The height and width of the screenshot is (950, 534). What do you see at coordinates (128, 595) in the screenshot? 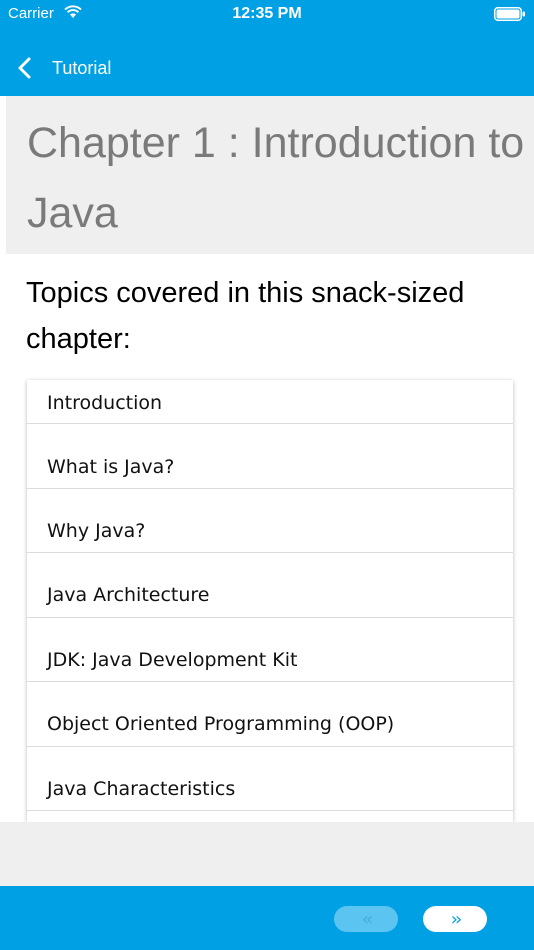
I see `topic-label: Java Architecture` at bounding box center [128, 595].